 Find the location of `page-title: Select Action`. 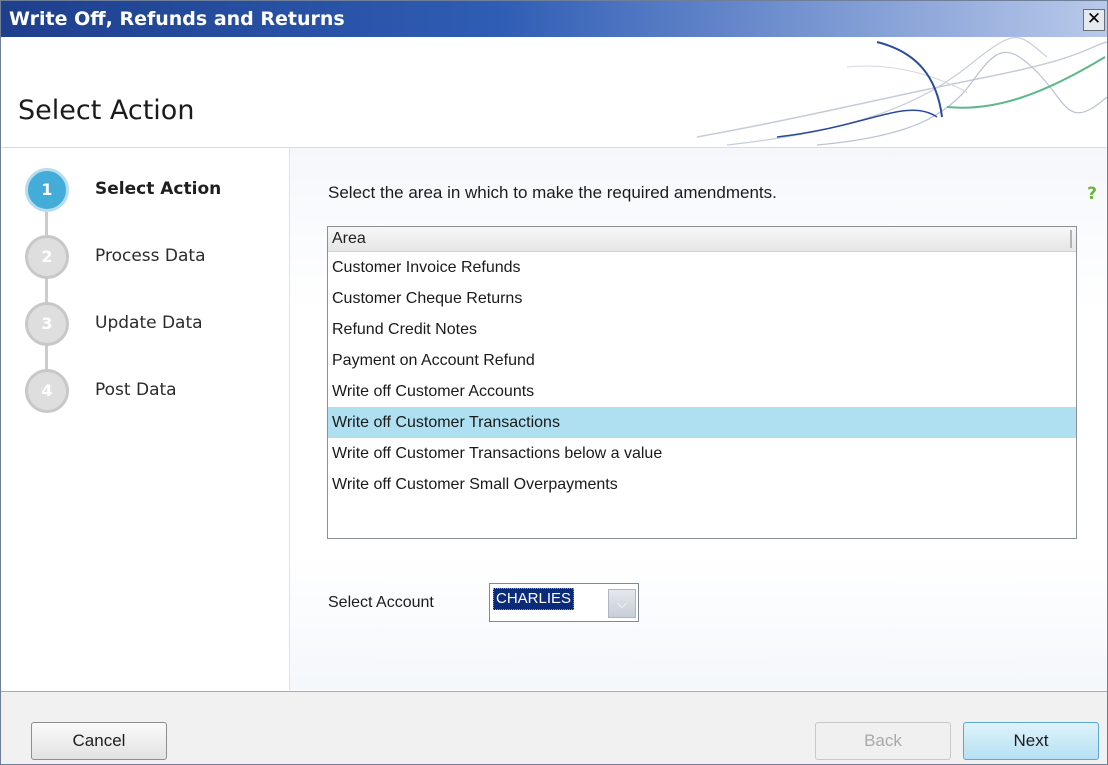

page-title: Select Action is located at coordinates (106, 110).